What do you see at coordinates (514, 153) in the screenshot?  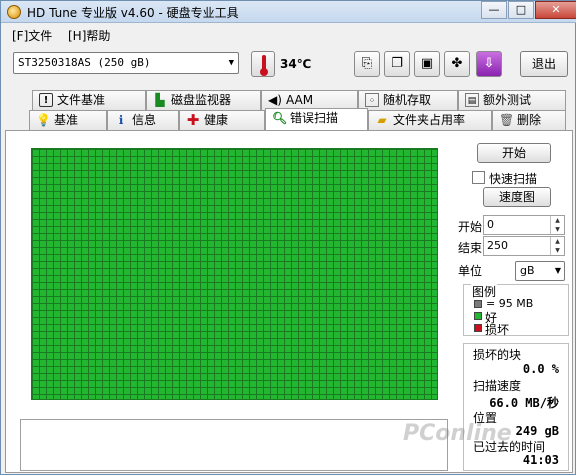 I see `start-scan-button: 开始` at bounding box center [514, 153].